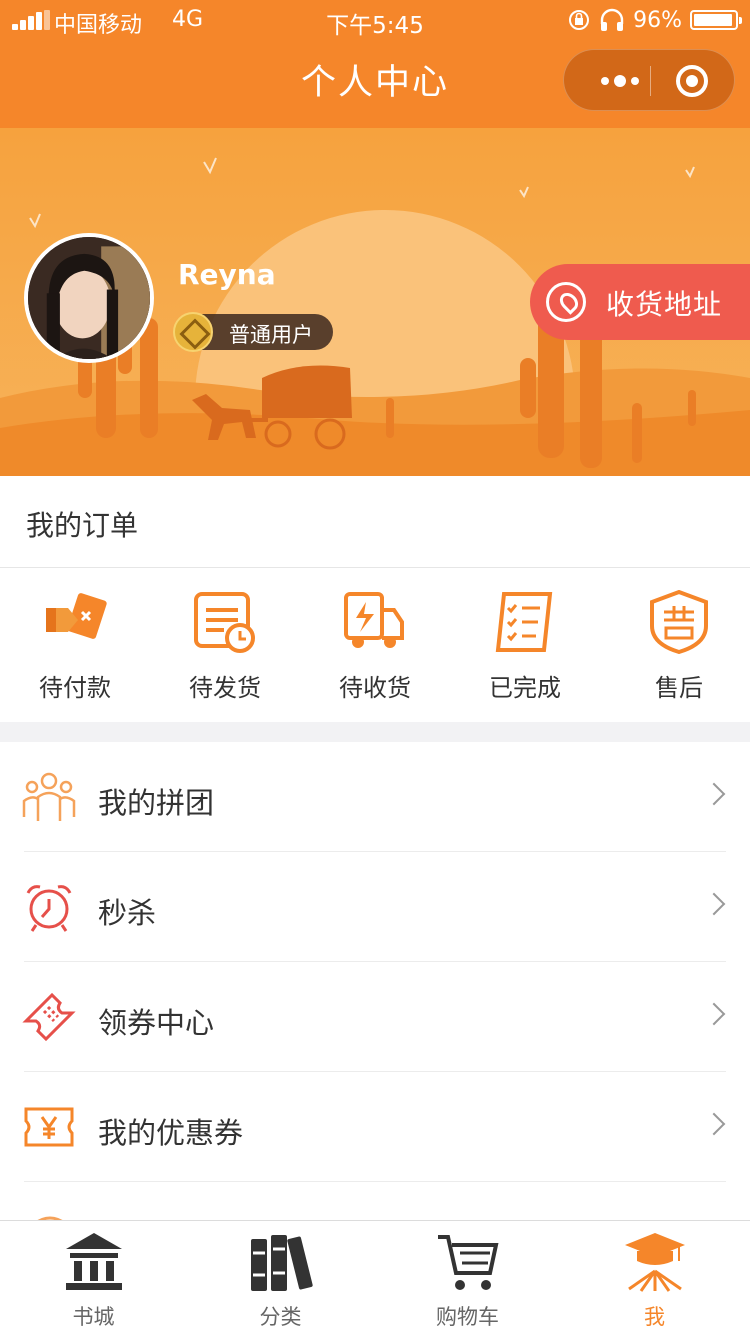 Image resolution: width=750 pixels, height=1334 pixels. What do you see at coordinates (375, 1203) in the screenshot?
I see `menu-item-partial` at bounding box center [375, 1203].